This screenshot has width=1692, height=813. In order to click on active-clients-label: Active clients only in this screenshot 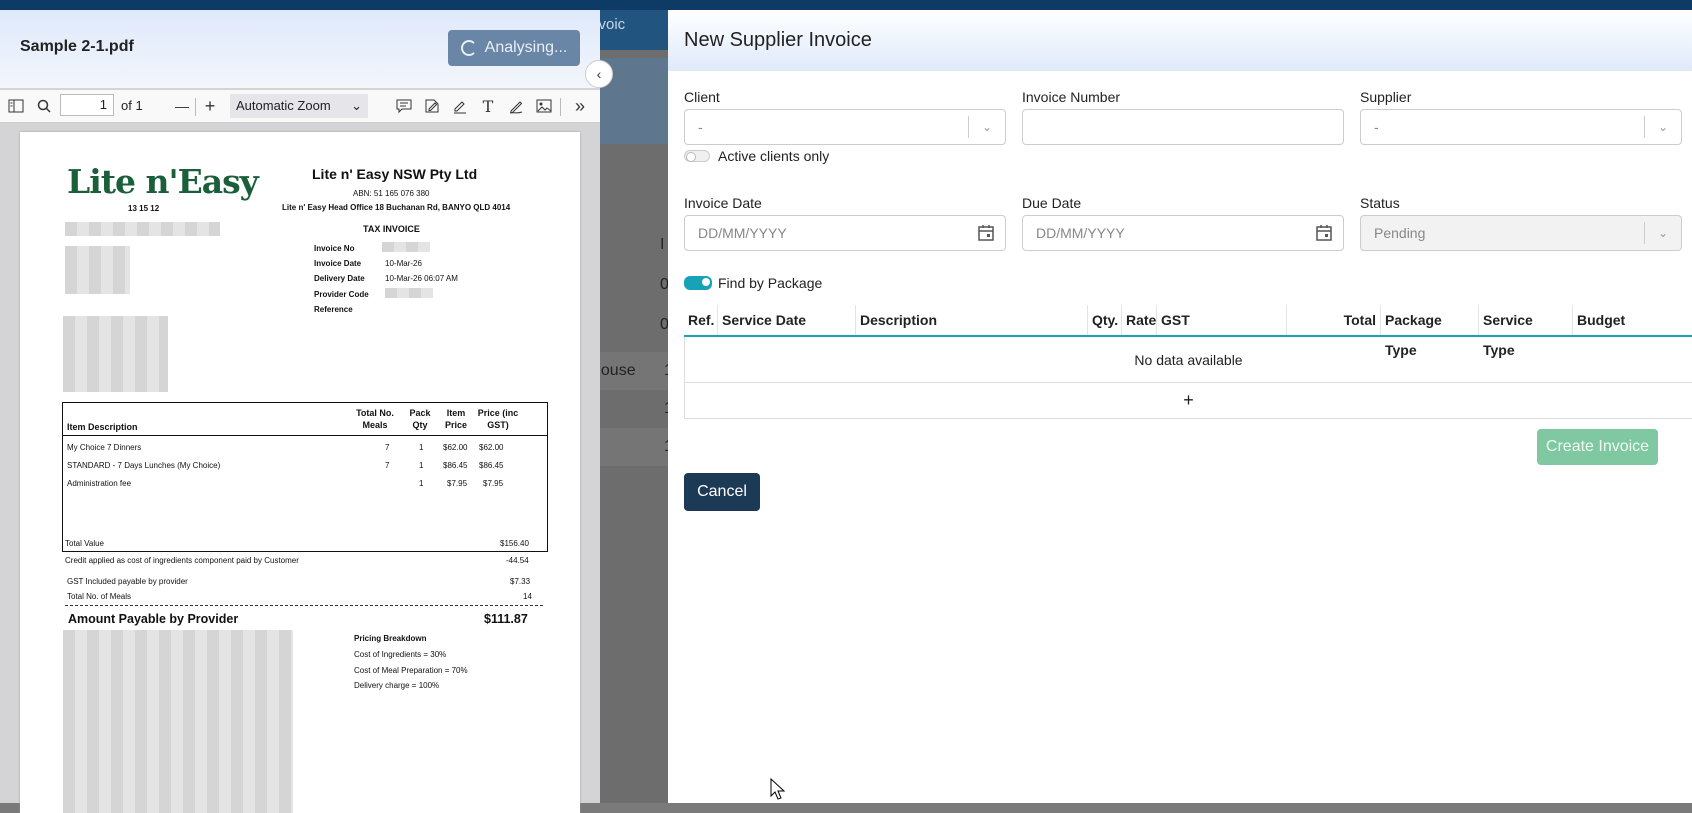, I will do `click(774, 156)`.